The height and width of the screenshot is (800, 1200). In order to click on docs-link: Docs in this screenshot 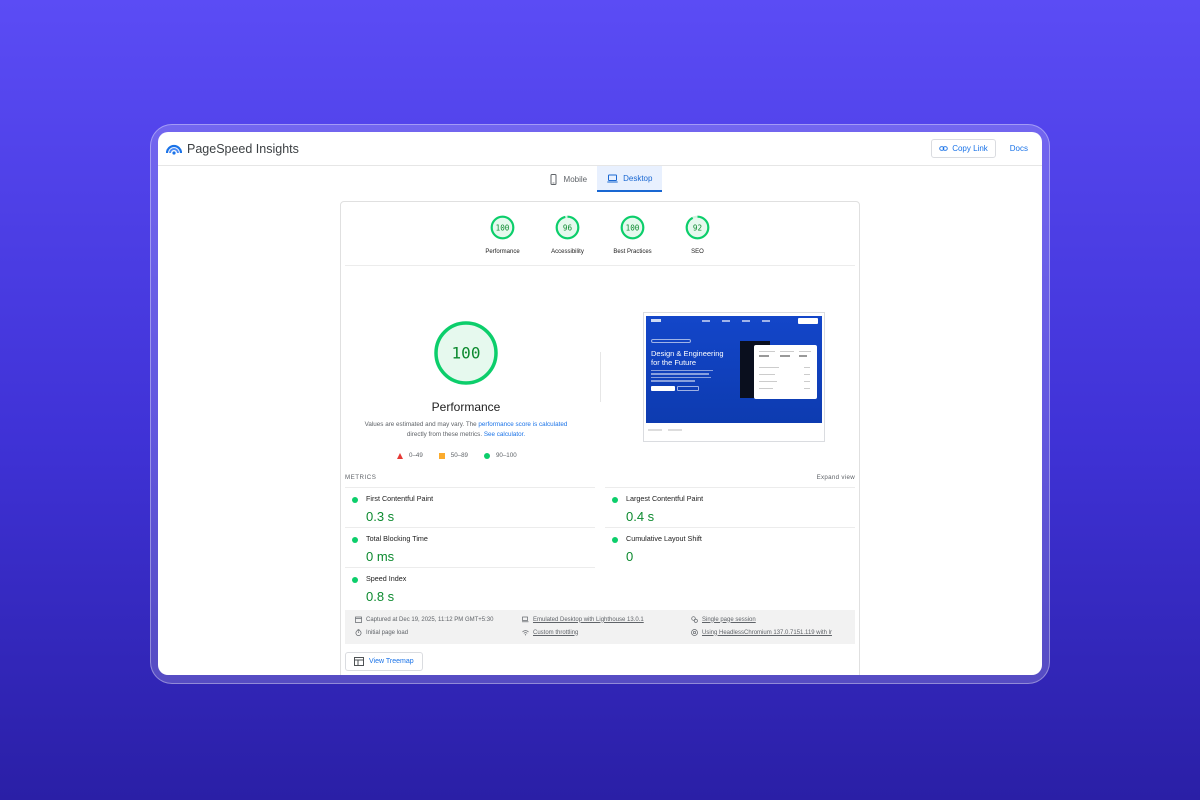, I will do `click(1019, 148)`.